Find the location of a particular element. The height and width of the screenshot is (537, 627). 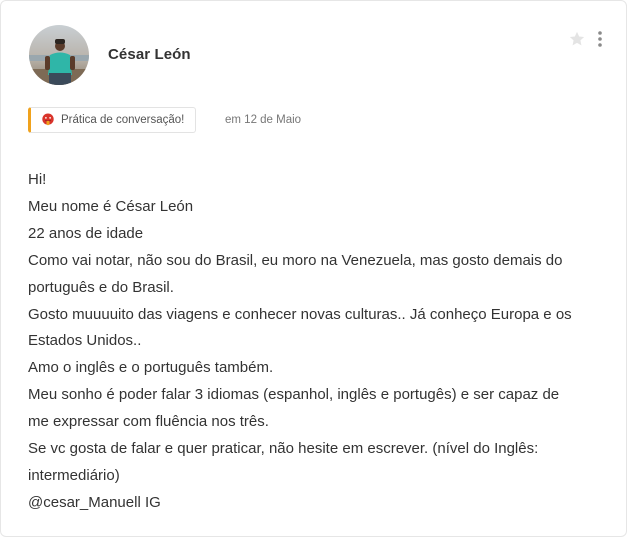

tongue-face-icon is located at coordinates (48, 119).